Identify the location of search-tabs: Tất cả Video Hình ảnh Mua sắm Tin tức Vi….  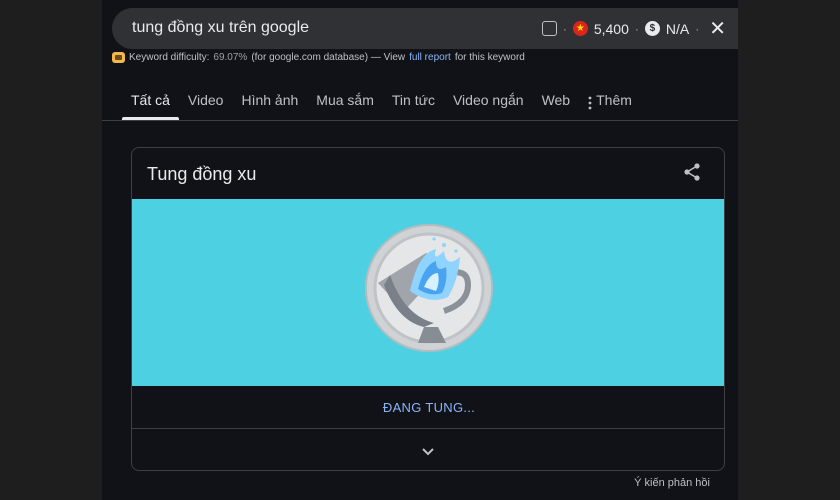
(381, 104).